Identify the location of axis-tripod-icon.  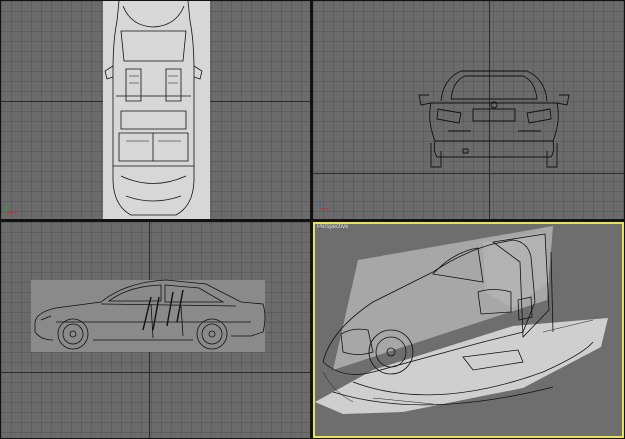
(324, 205).